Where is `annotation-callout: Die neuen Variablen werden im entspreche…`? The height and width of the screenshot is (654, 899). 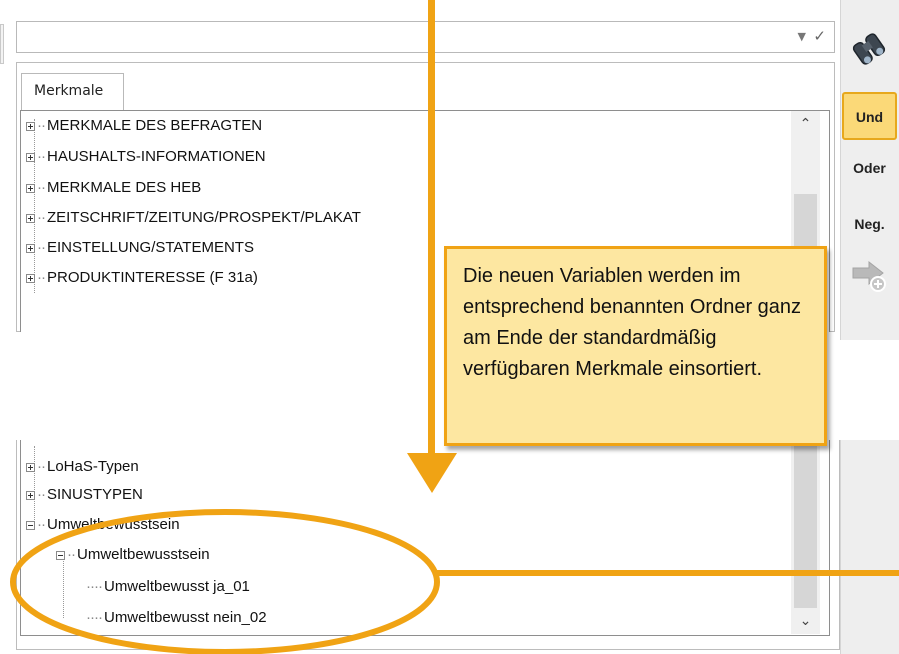 annotation-callout: Die neuen Variablen werden im entspreche… is located at coordinates (635, 346).